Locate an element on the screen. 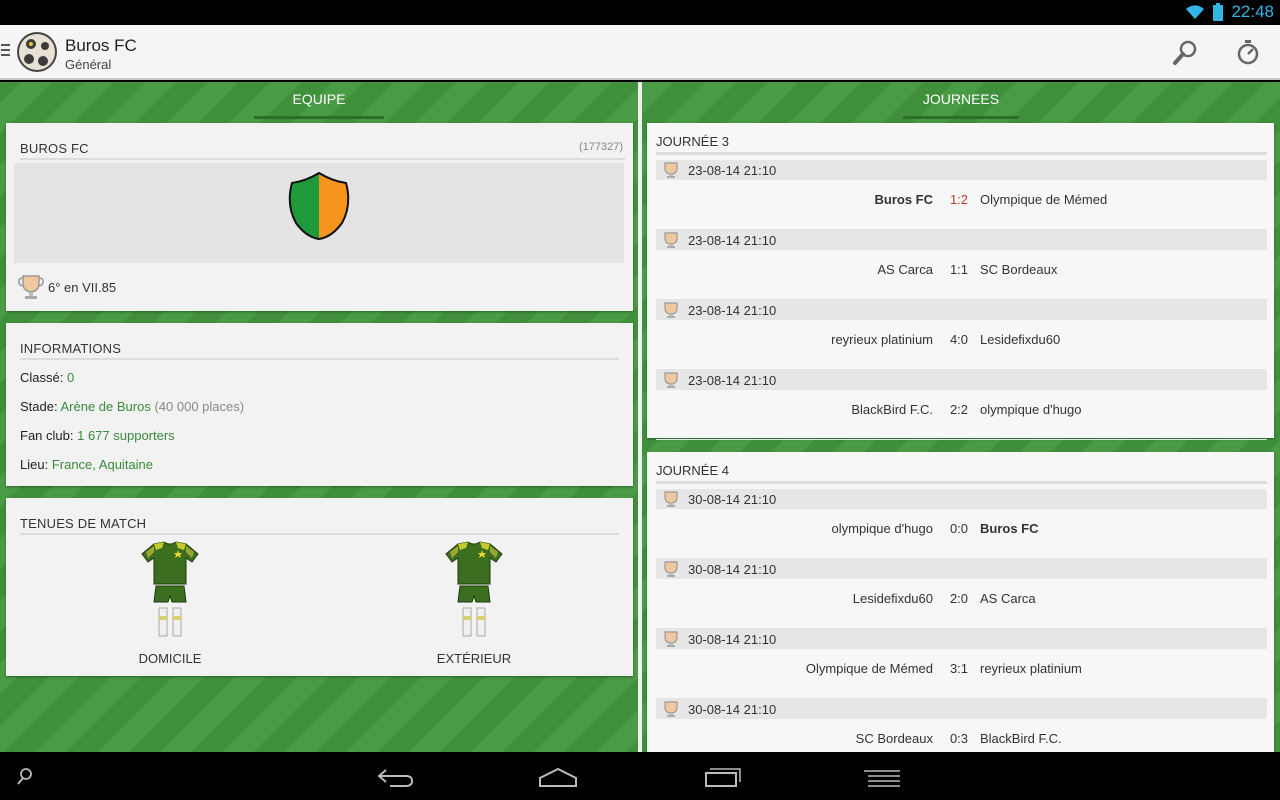 This screenshot has width=1280, height=800. info-row-fanclub: Fan club: 1 677 supporters is located at coordinates (97, 435).